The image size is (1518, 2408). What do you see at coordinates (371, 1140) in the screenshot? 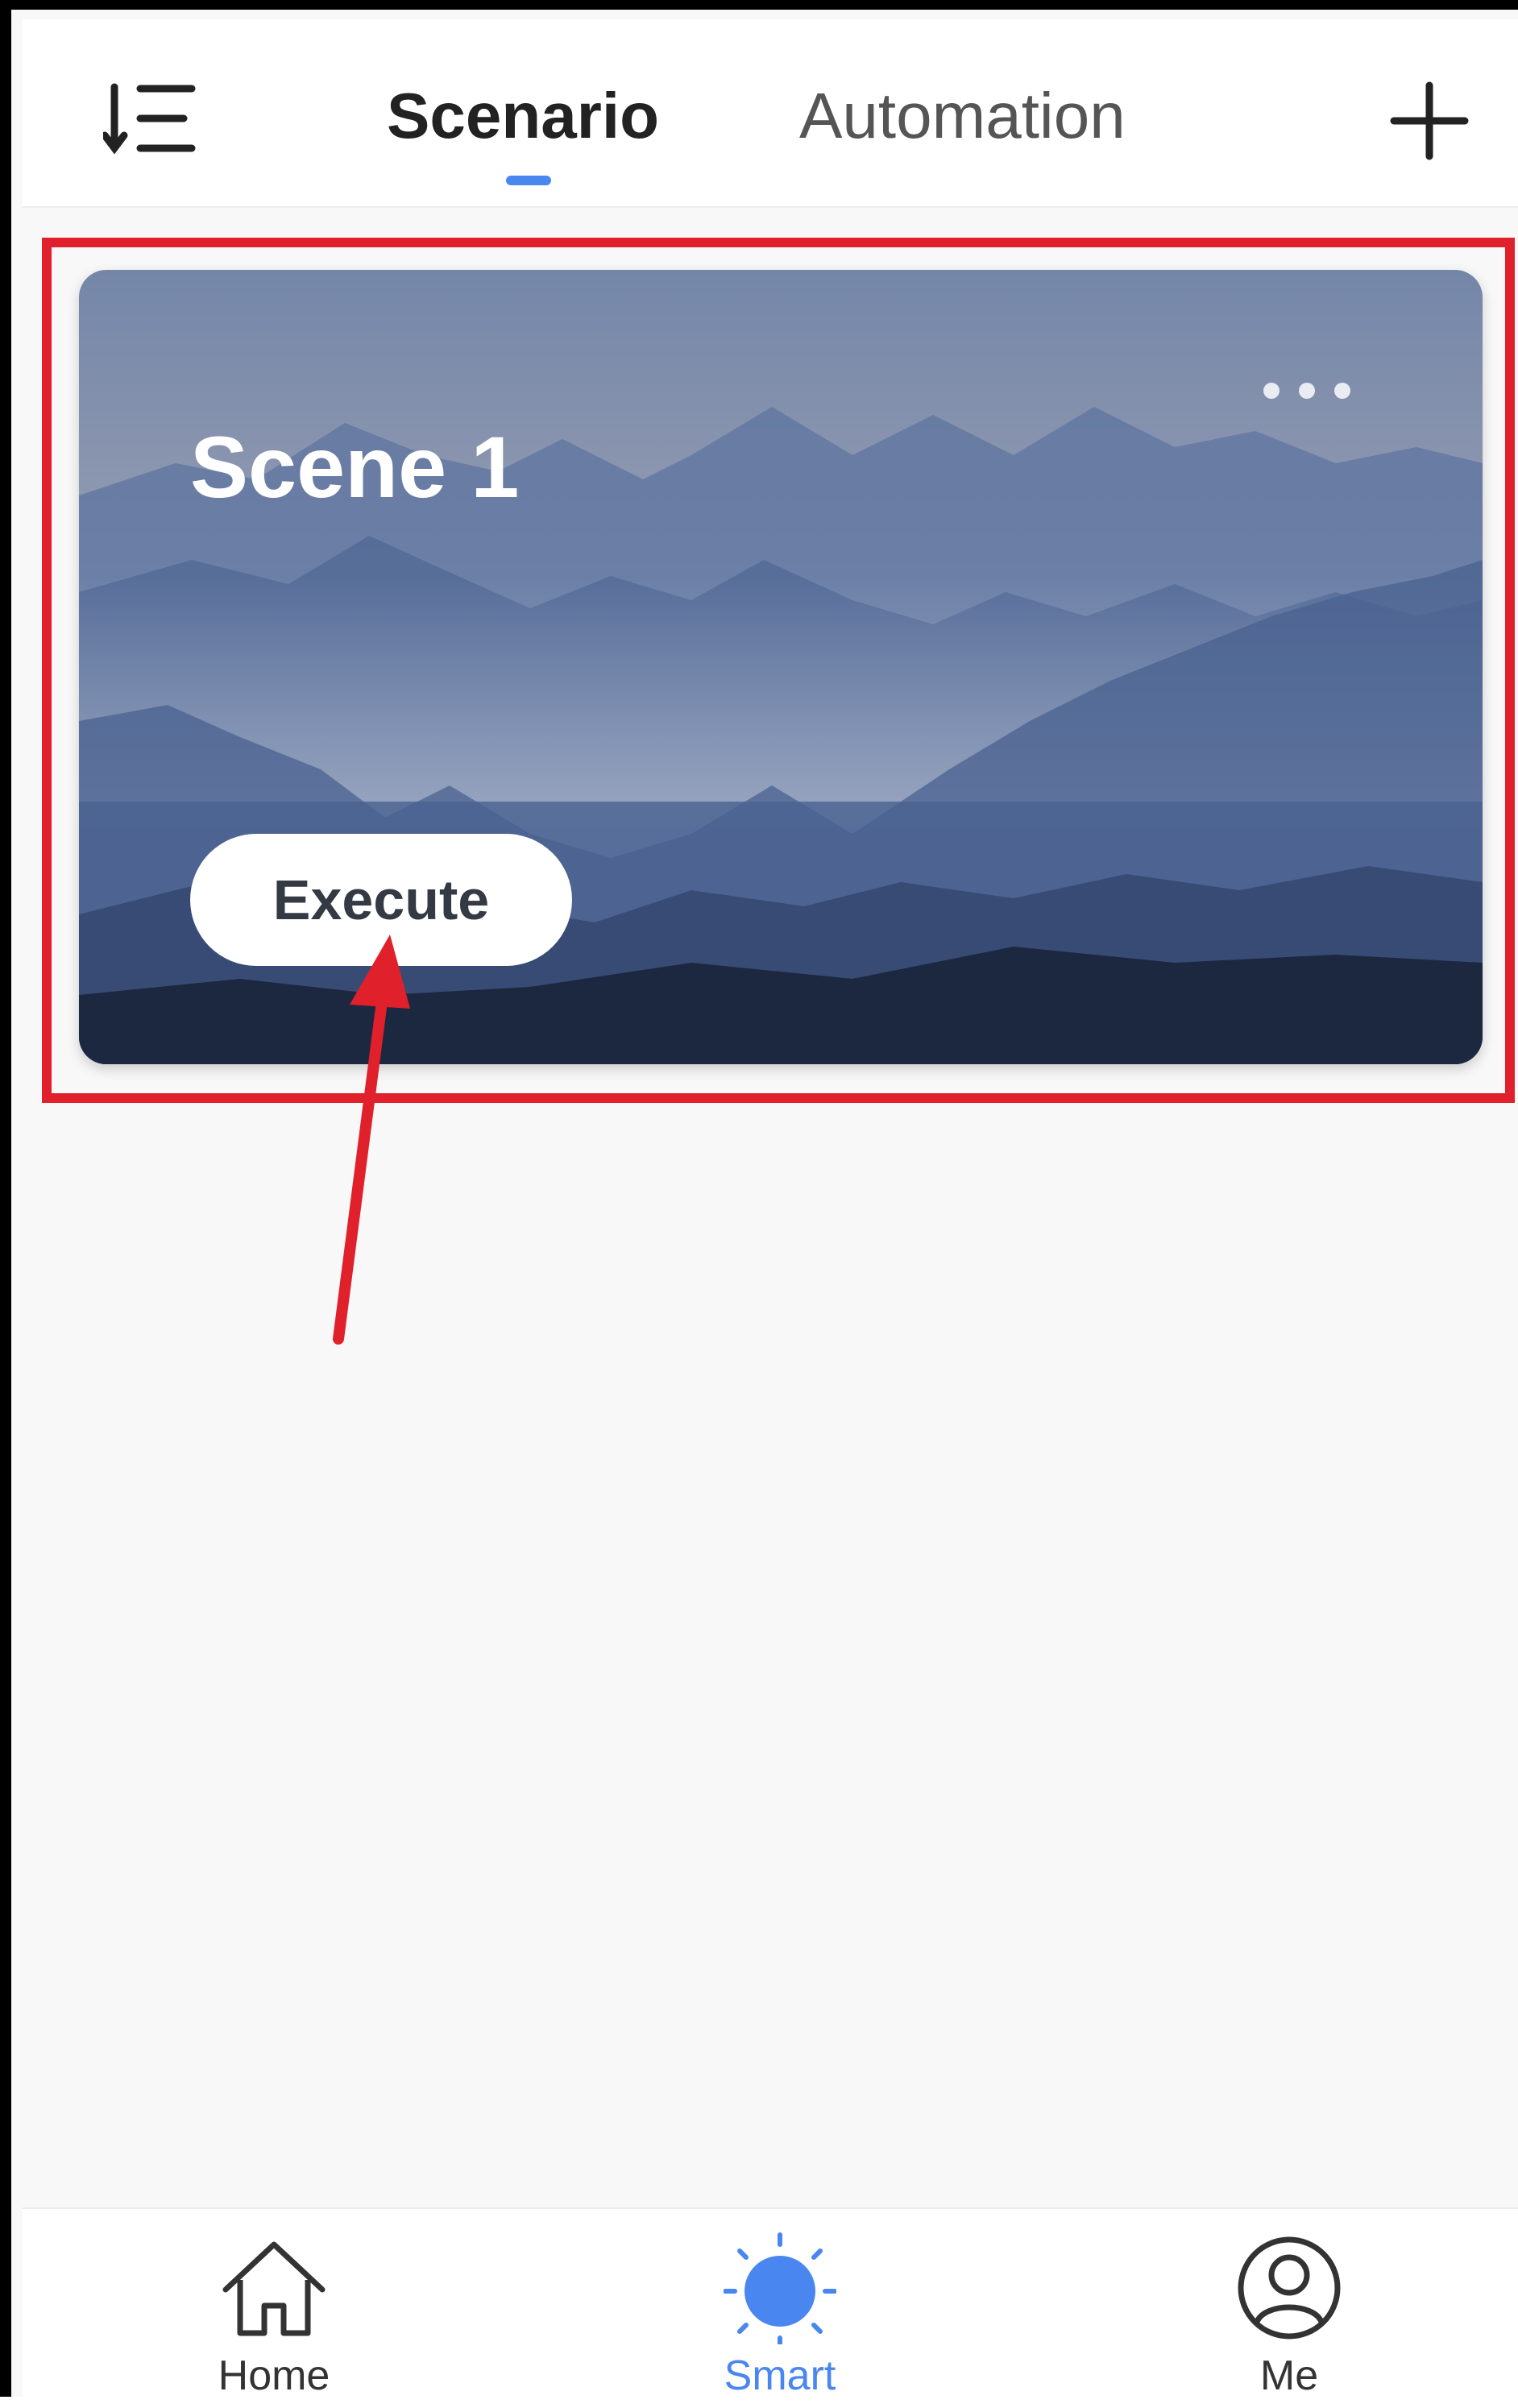
I see `annotation-arrow-icon` at bounding box center [371, 1140].